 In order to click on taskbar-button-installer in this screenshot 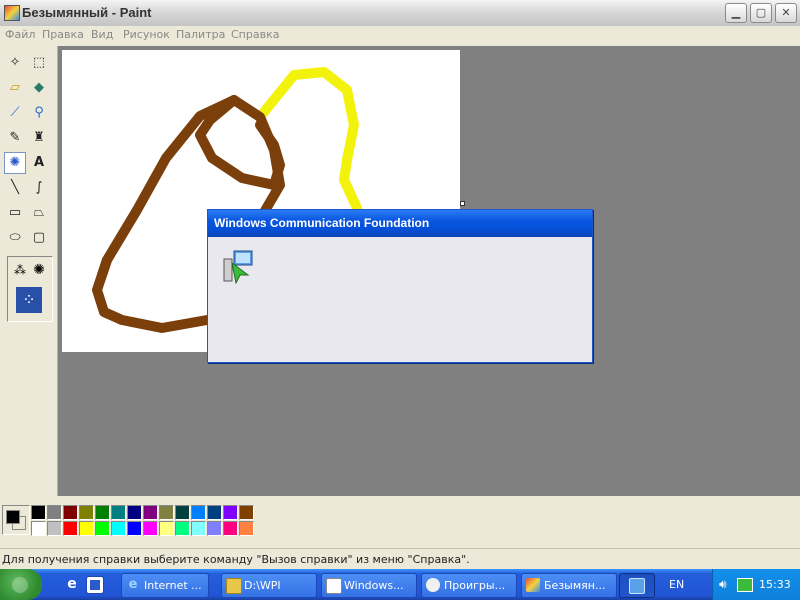, I will do `click(637, 585)`.